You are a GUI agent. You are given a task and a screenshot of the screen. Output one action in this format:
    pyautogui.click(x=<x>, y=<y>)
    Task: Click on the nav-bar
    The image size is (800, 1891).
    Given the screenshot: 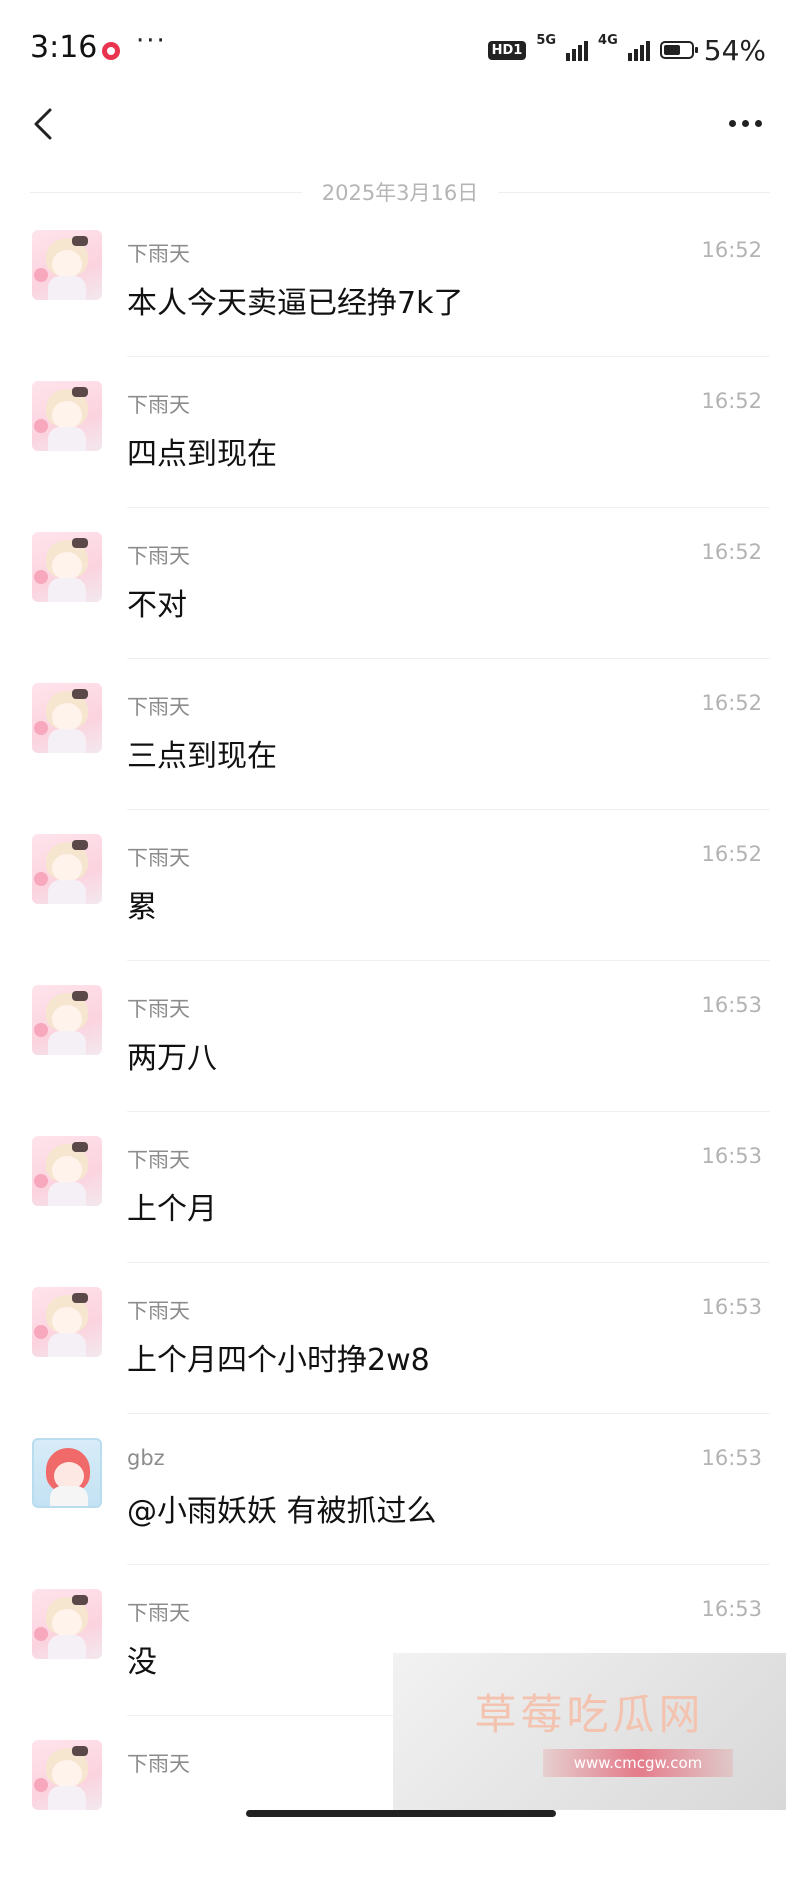 What is the action you would take?
    pyautogui.click(x=400, y=130)
    